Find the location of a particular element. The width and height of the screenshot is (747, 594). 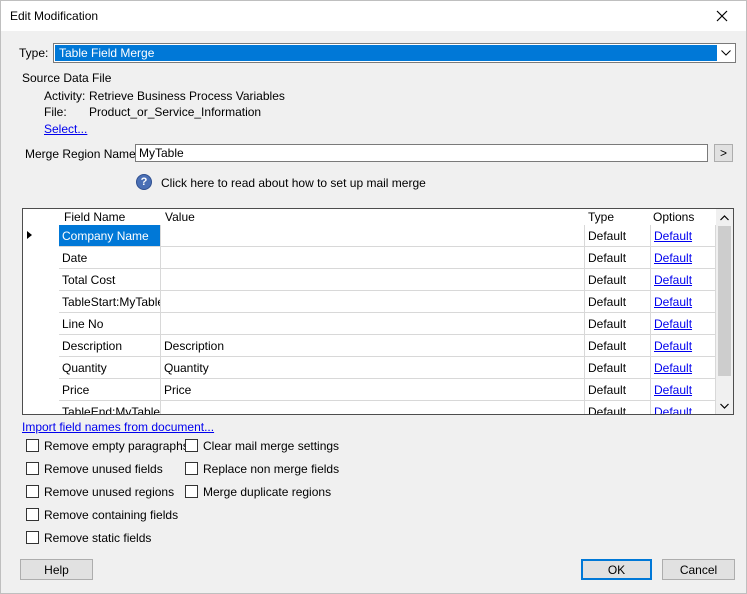

table-row: TableEnd:MyTable Default Default is located at coordinates (387, 407).